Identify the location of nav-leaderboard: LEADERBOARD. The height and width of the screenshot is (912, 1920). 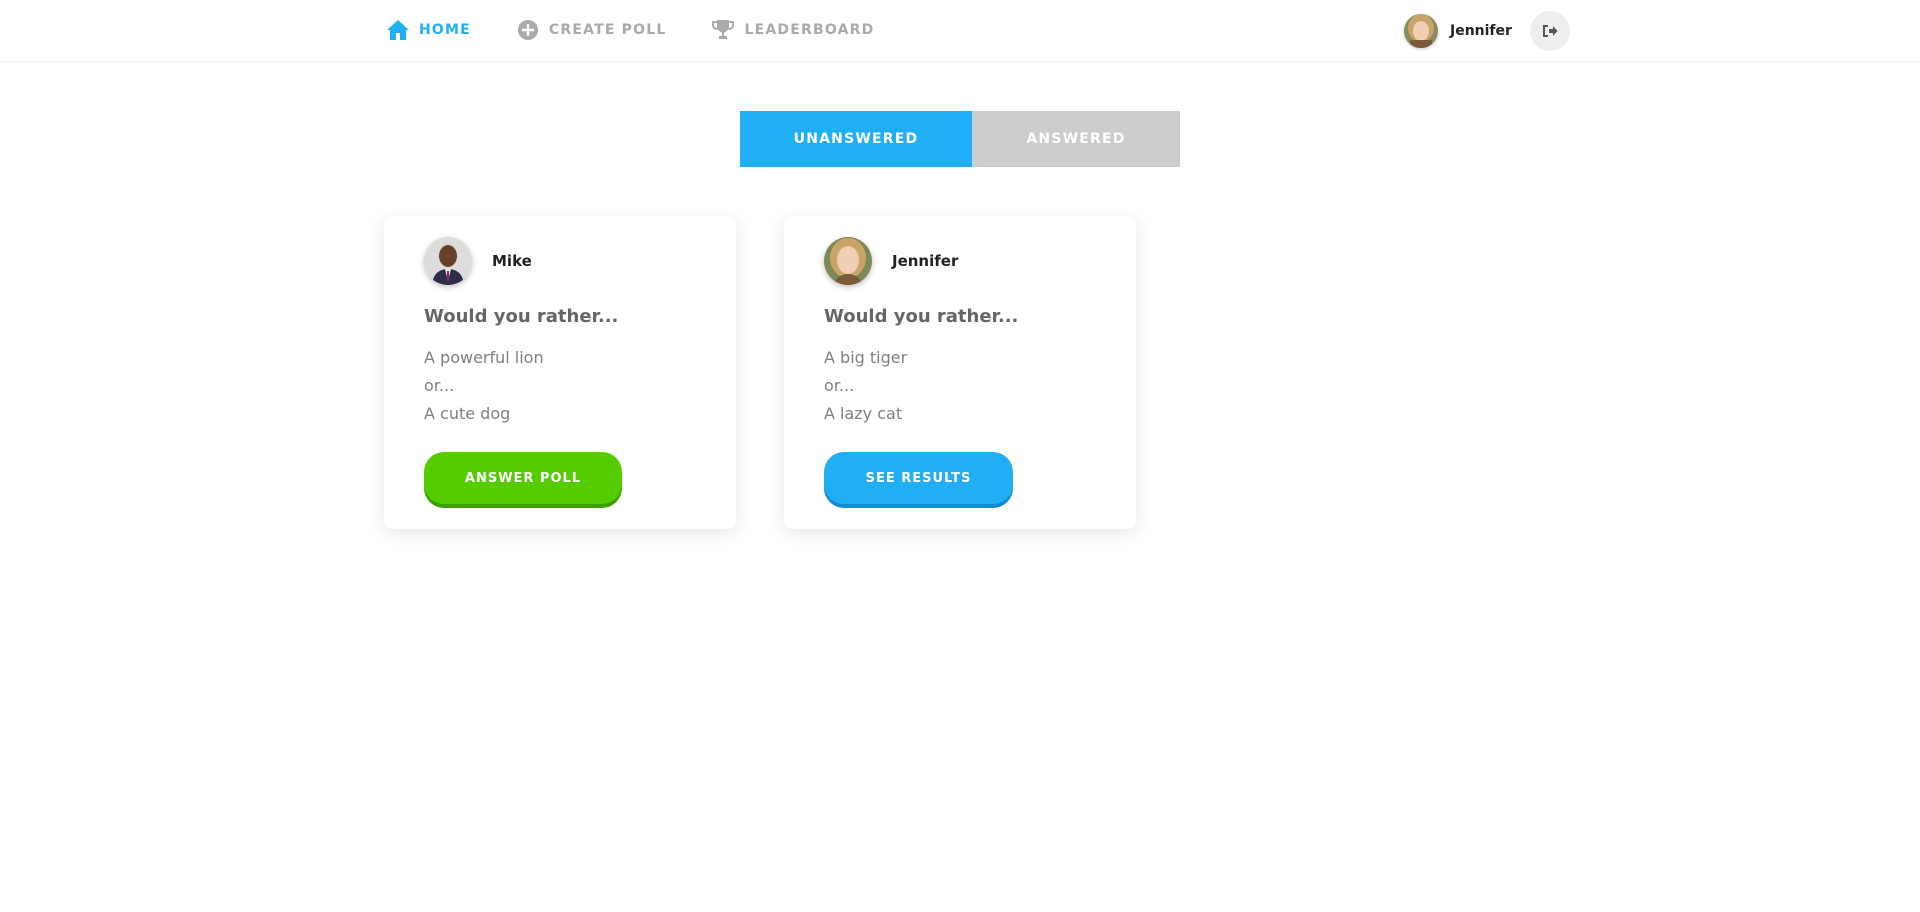
(792, 30).